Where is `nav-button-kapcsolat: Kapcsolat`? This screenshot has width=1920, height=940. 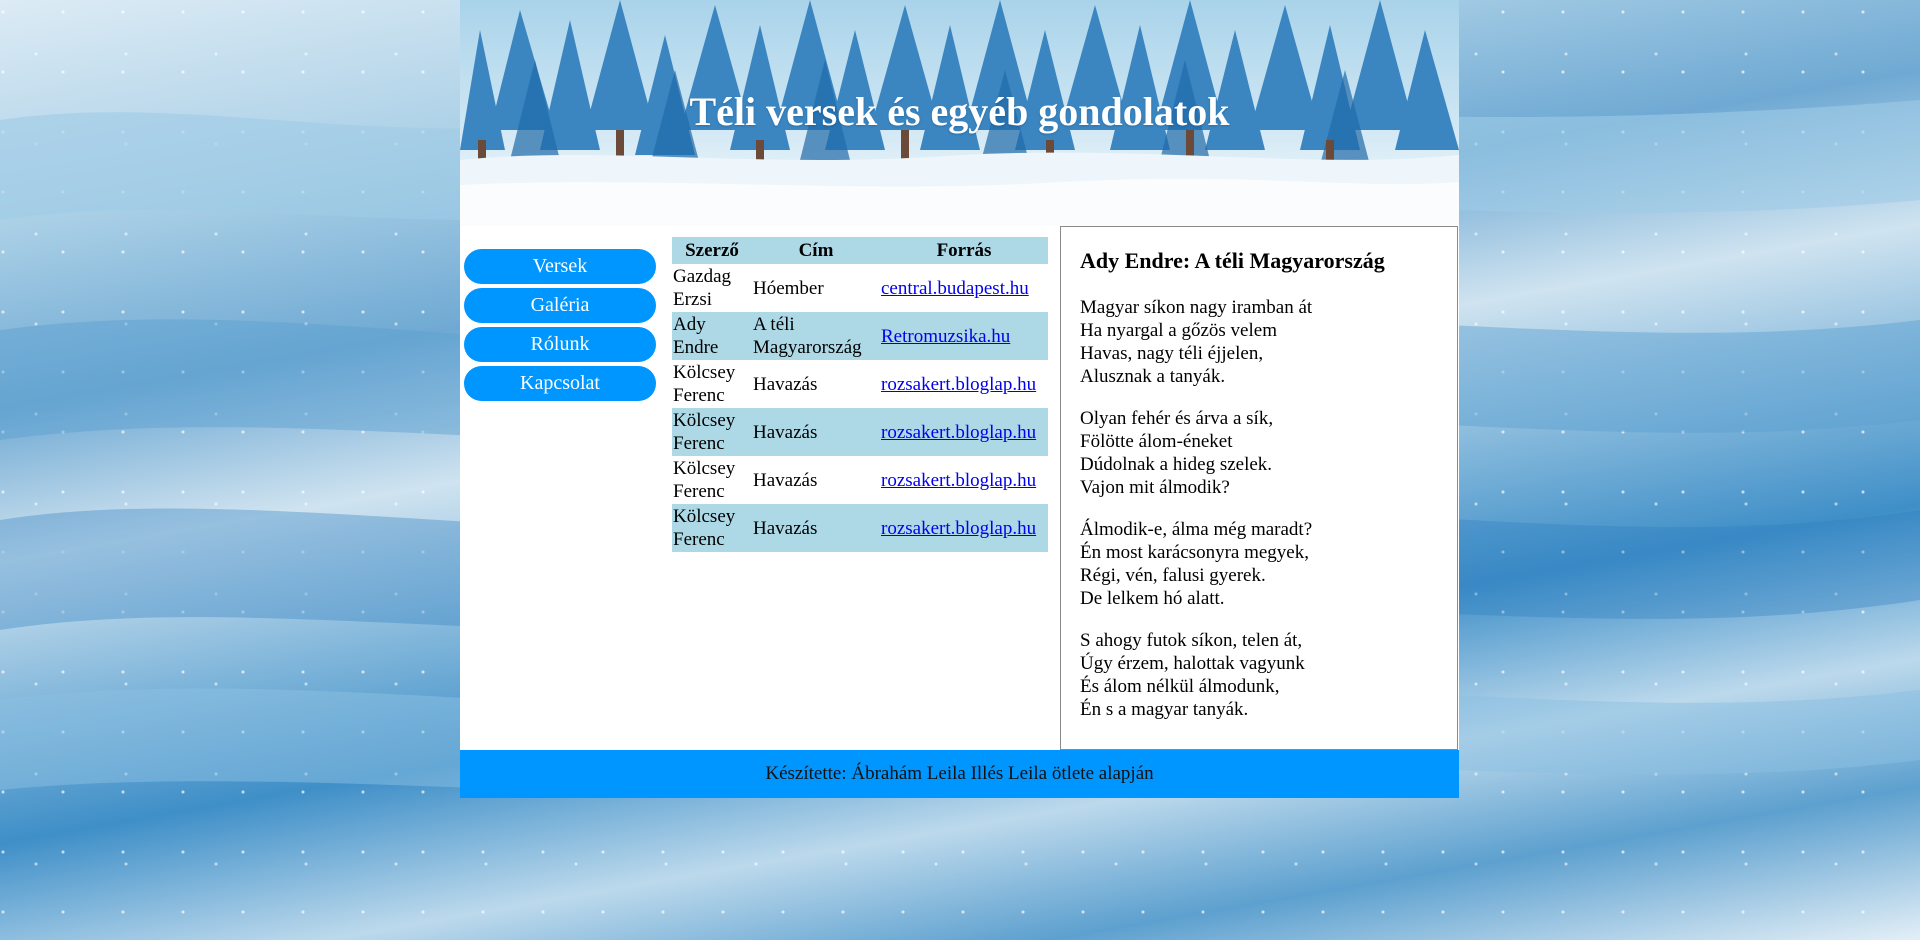 nav-button-kapcsolat: Kapcsolat is located at coordinates (560, 383).